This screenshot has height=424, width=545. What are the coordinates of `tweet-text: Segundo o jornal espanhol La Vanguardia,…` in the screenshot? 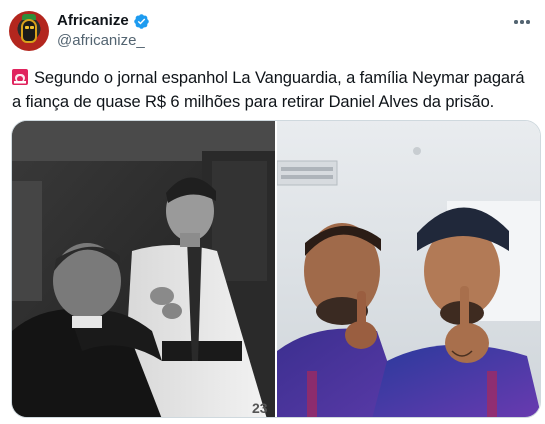 It's located at (268, 90).